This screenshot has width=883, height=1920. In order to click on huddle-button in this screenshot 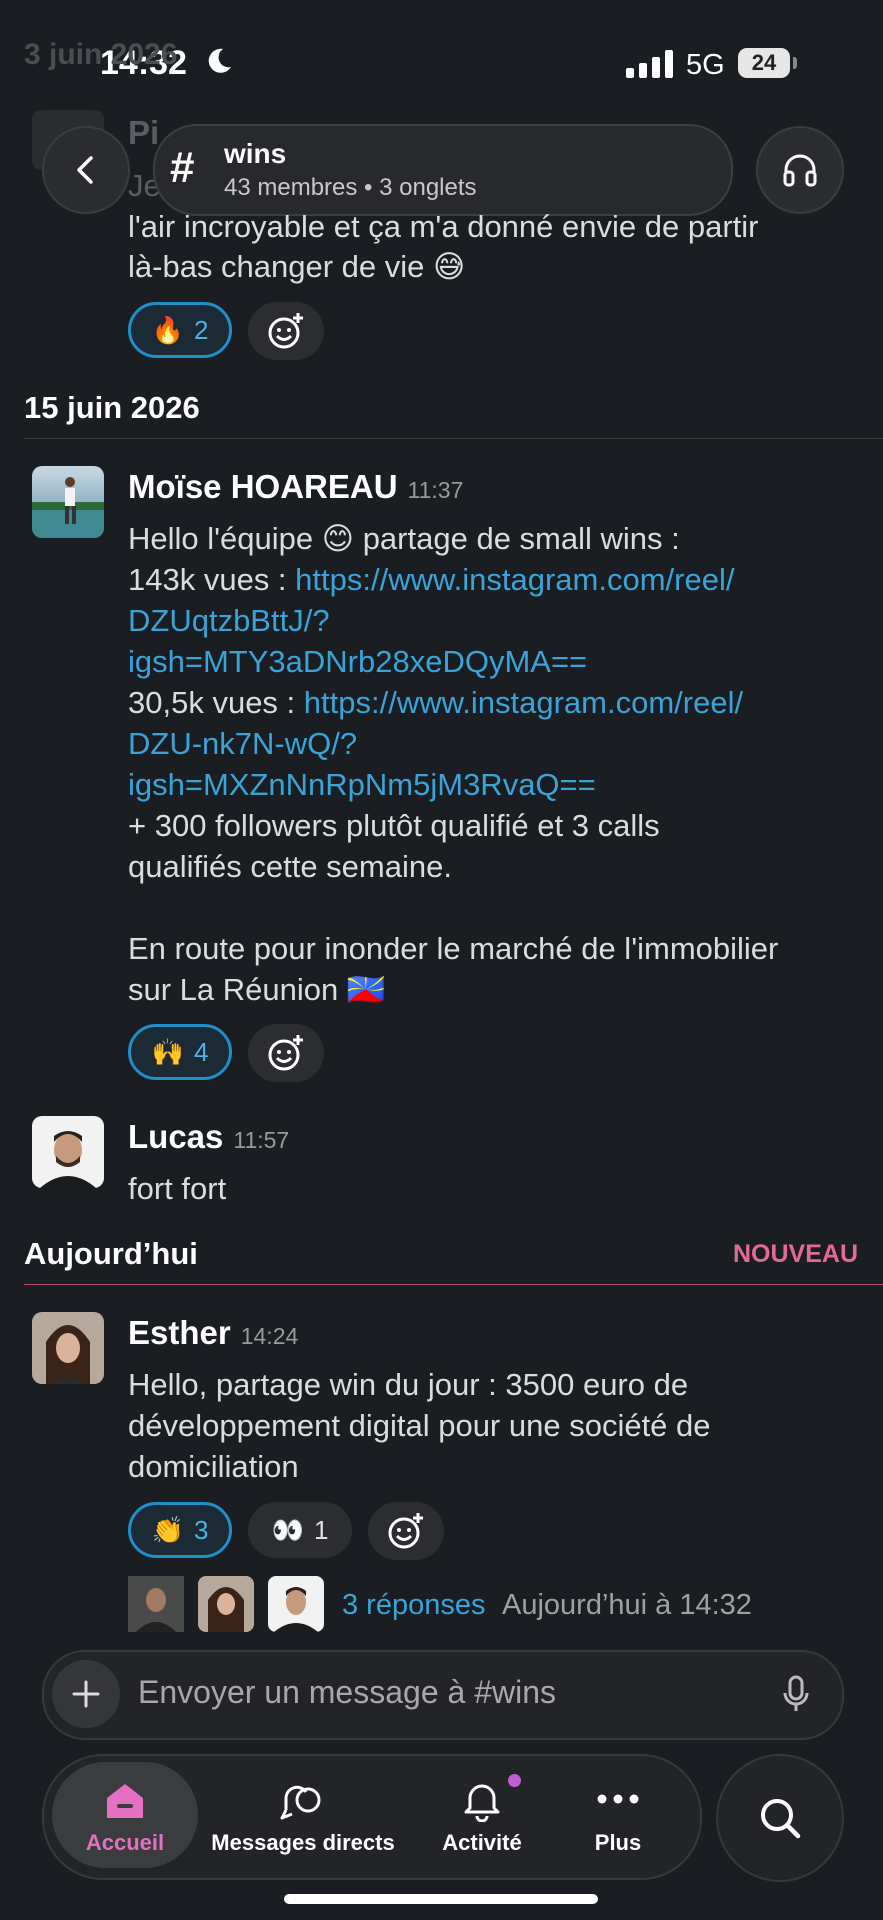, I will do `click(800, 170)`.